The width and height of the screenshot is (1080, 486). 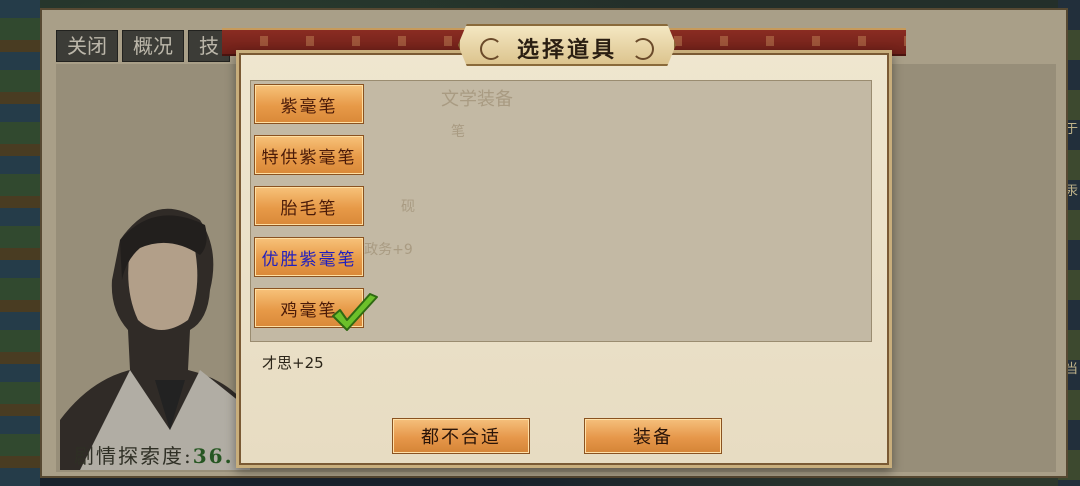 What do you see at coordinates (653, 436) in the screenshot?
I see `equip-button: 装备` at bounding box center [653, 436].